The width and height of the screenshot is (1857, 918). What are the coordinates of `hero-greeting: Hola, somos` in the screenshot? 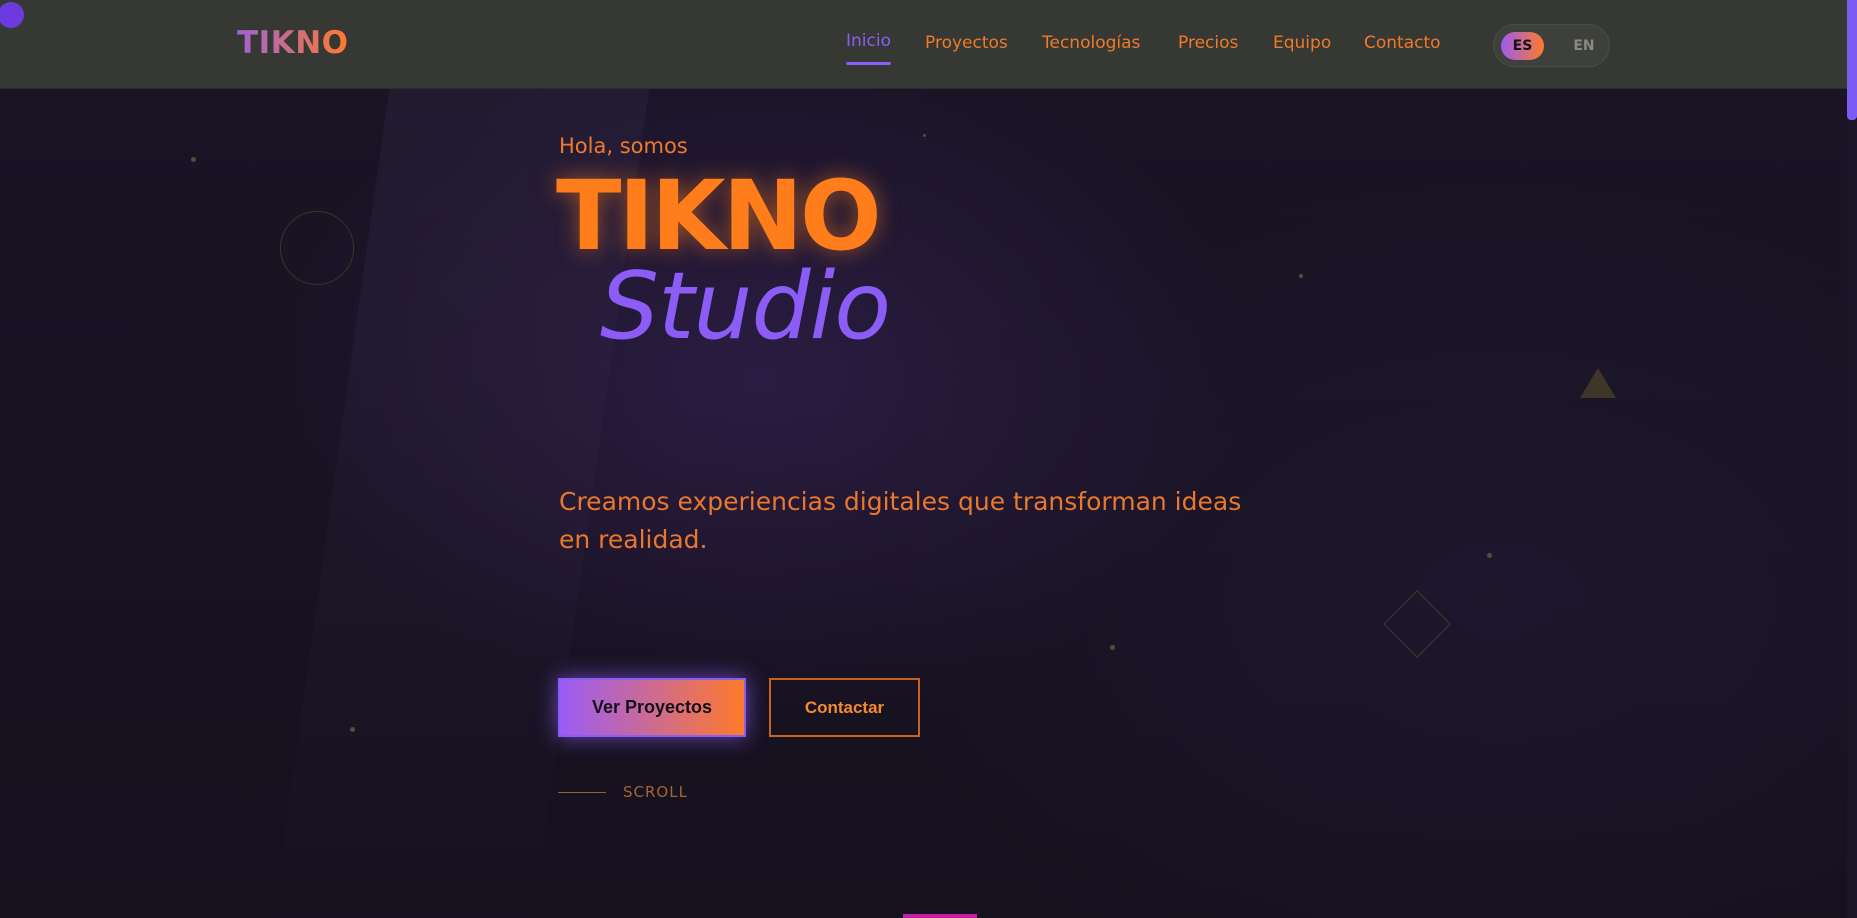 It's located at (623, 146).